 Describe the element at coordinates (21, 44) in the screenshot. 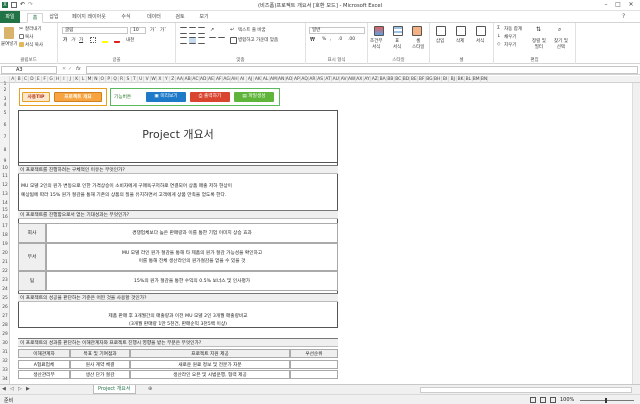

I see `format-painter-icon` at that location.